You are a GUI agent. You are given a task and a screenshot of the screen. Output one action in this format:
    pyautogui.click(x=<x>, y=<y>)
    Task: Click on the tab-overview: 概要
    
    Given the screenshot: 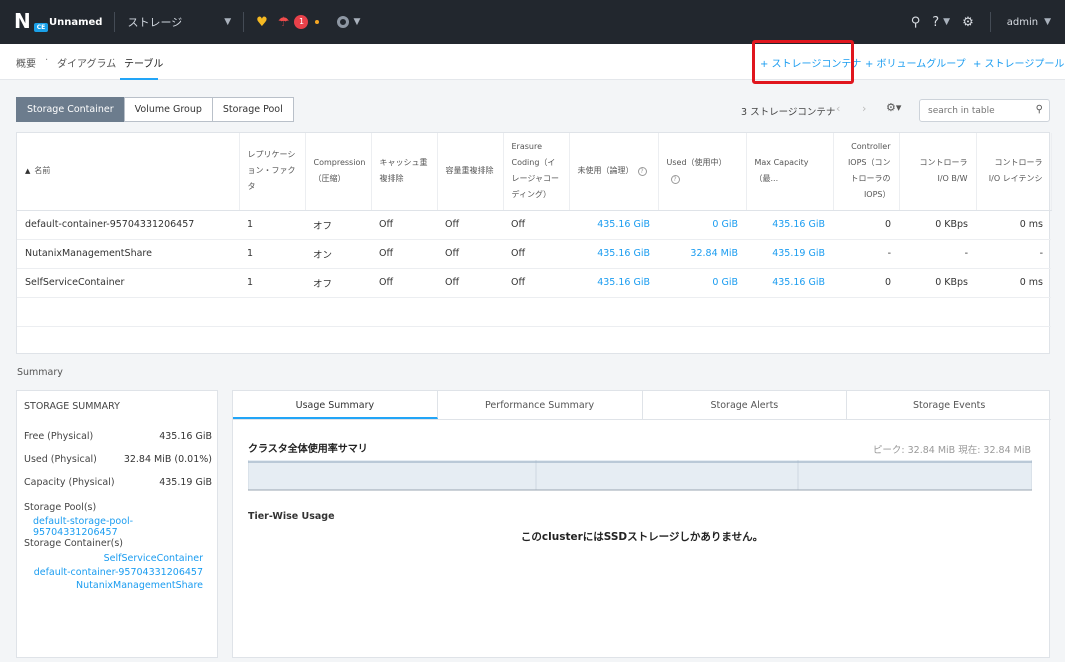 What is the action you would take?
    pyautogui.click(x=26, y=62)
    